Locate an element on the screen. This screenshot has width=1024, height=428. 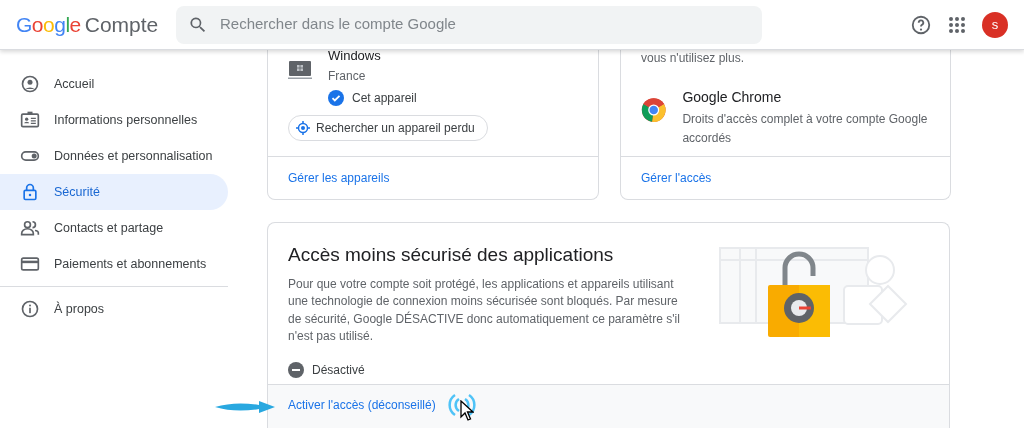
device-name: Windows is located at coordinates (355, 56).